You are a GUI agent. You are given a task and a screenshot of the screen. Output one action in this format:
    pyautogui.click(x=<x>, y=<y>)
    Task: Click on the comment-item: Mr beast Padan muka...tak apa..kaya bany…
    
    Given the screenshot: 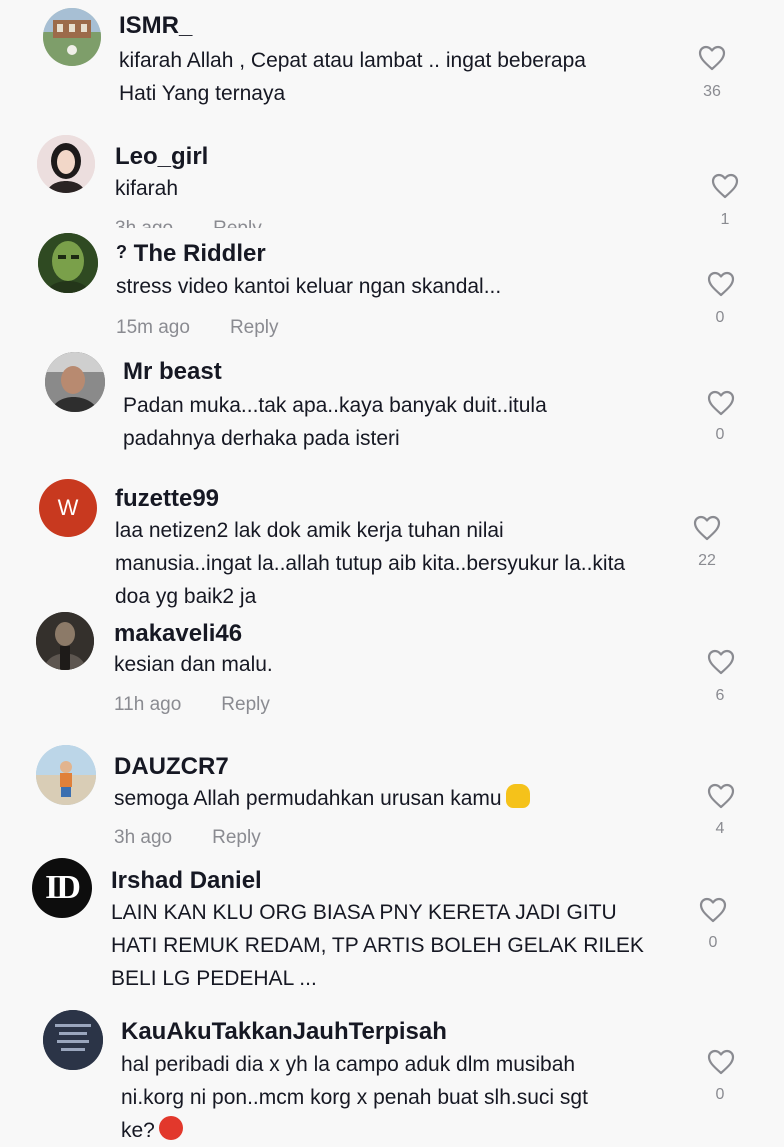 What is the action you would take?
    pyautogui.click(x=392, y=412)
    